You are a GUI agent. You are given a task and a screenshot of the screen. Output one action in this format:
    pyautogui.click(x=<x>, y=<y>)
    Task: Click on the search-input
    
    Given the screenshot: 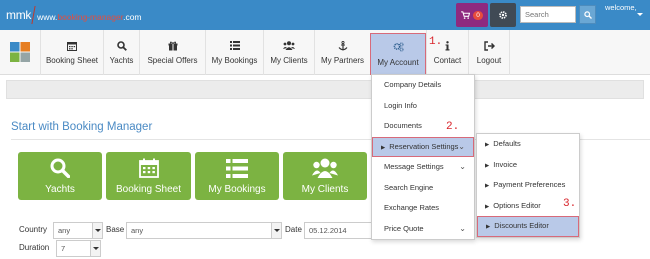 What is the action you would take?
    pyautogui.click(x=548, y=14)
    